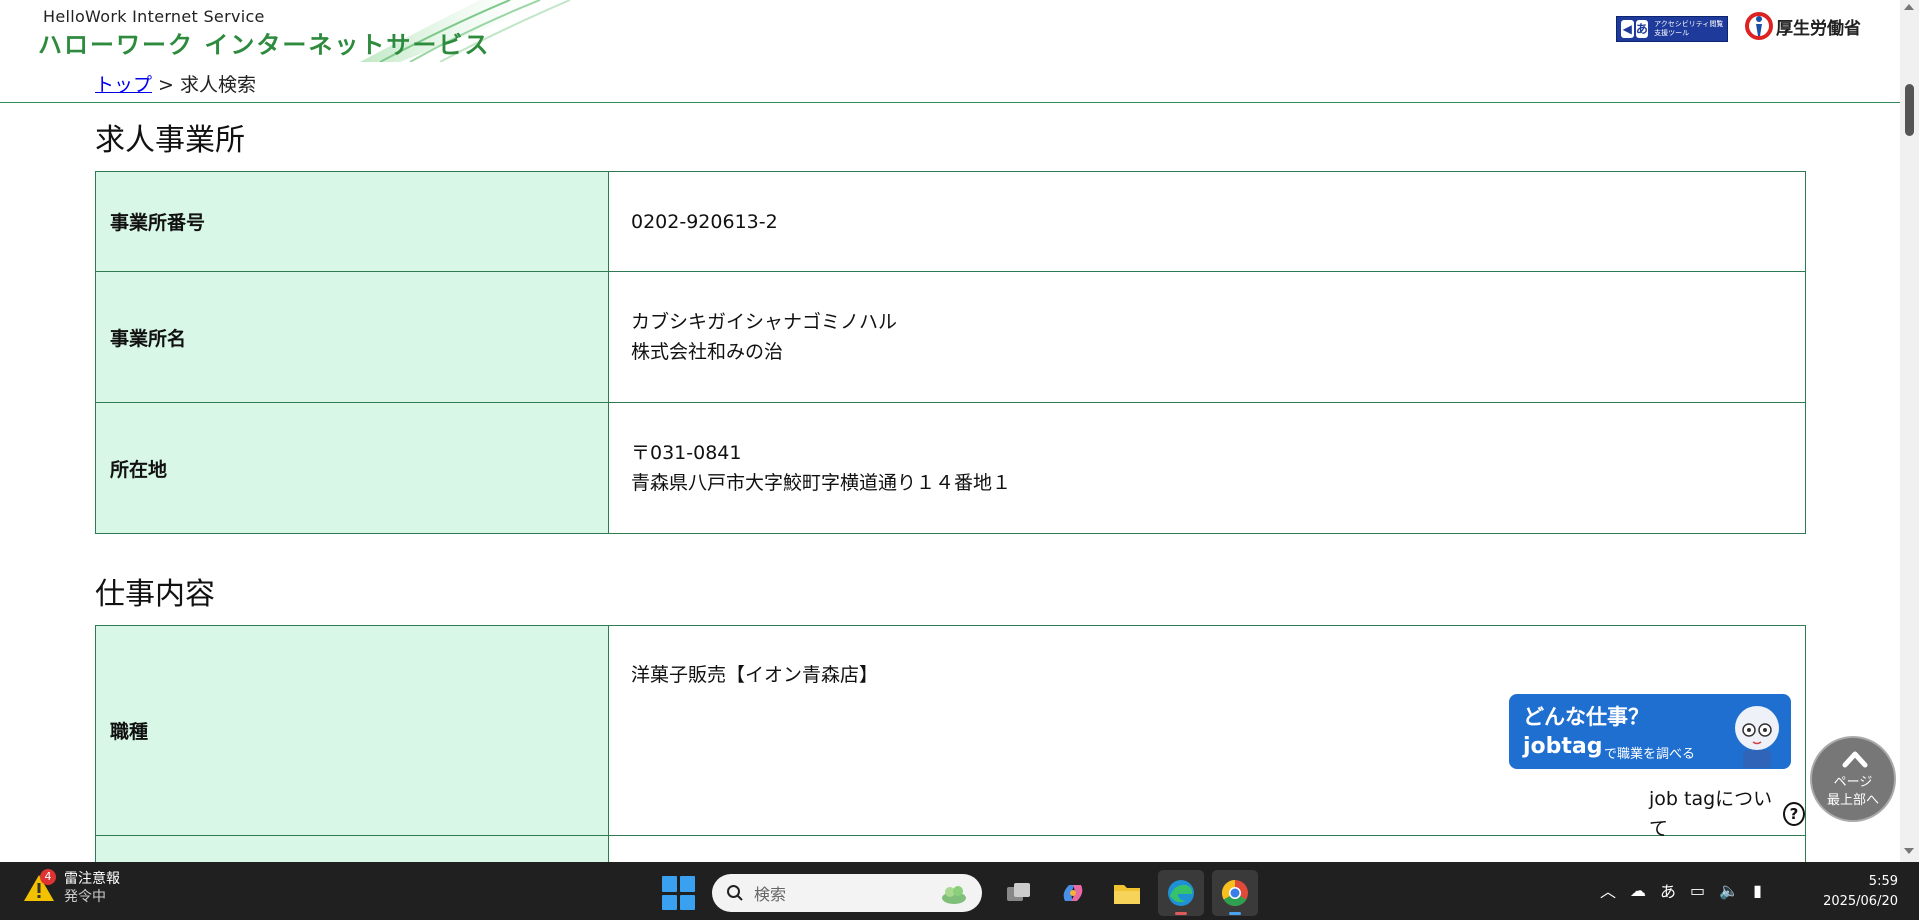  Describe the element at coordinates (679, 893) in the screenshot. I see `windows-start-icon` at that location.